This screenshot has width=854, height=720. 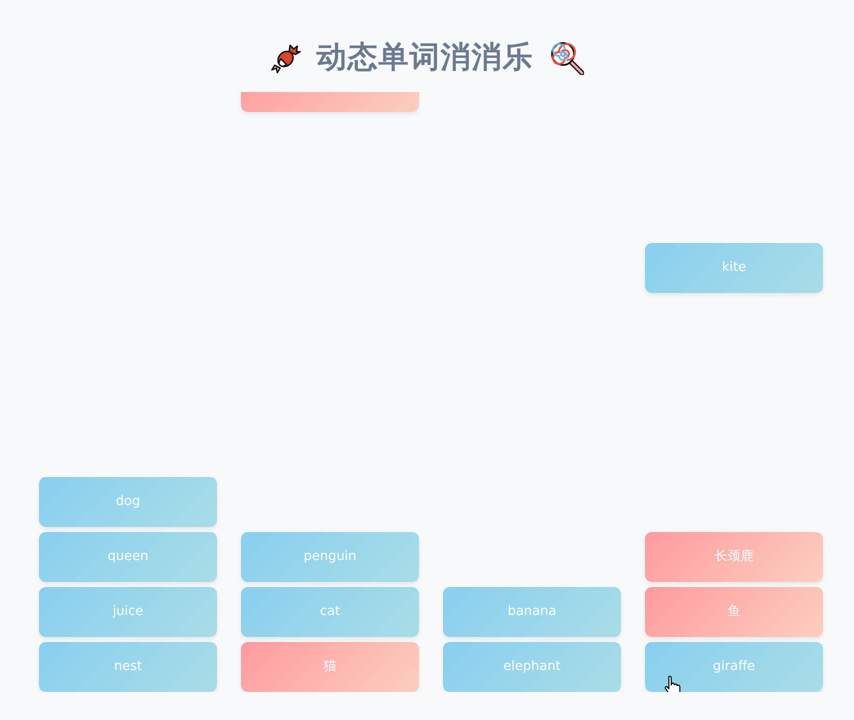 What do you see at coordinates (330, 667) in the screenshot?
I see `word-tile: 猫` at bounding box center [330, 667].